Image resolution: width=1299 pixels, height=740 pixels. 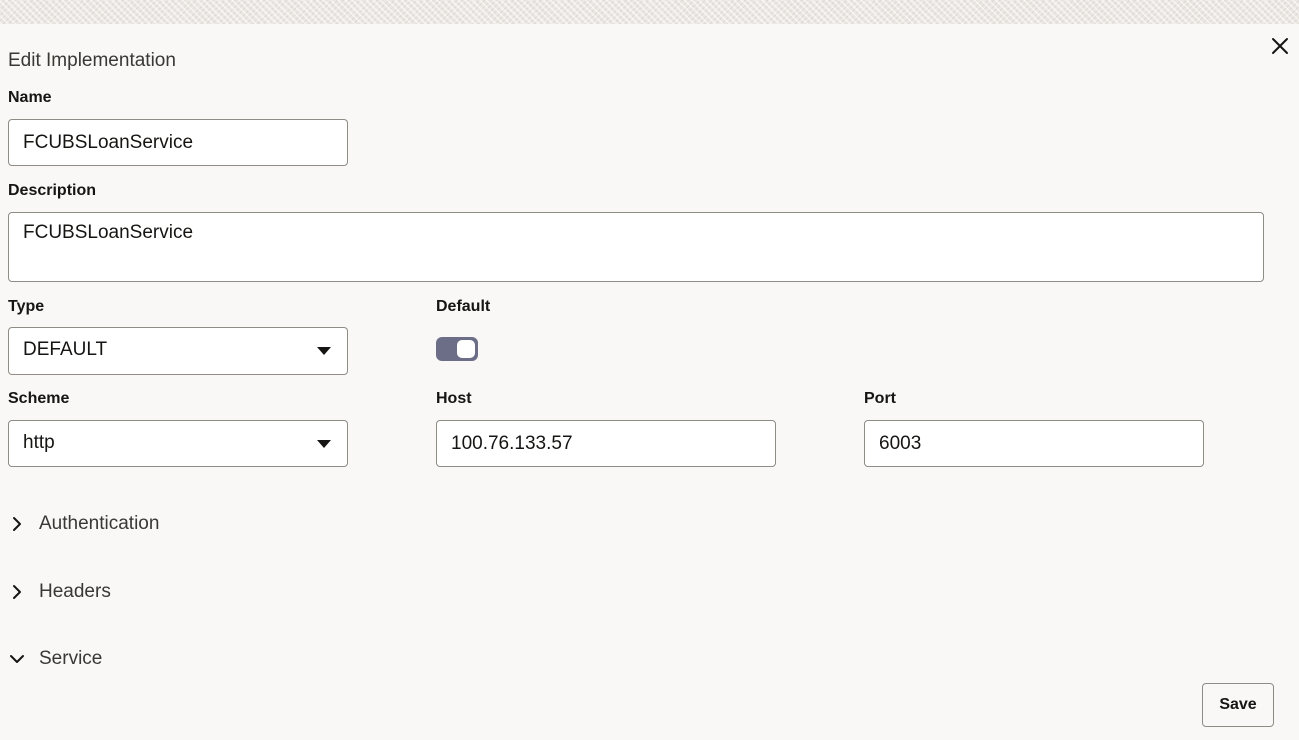 I want to click on section-service-label: Service, so click(x=71, y=658).